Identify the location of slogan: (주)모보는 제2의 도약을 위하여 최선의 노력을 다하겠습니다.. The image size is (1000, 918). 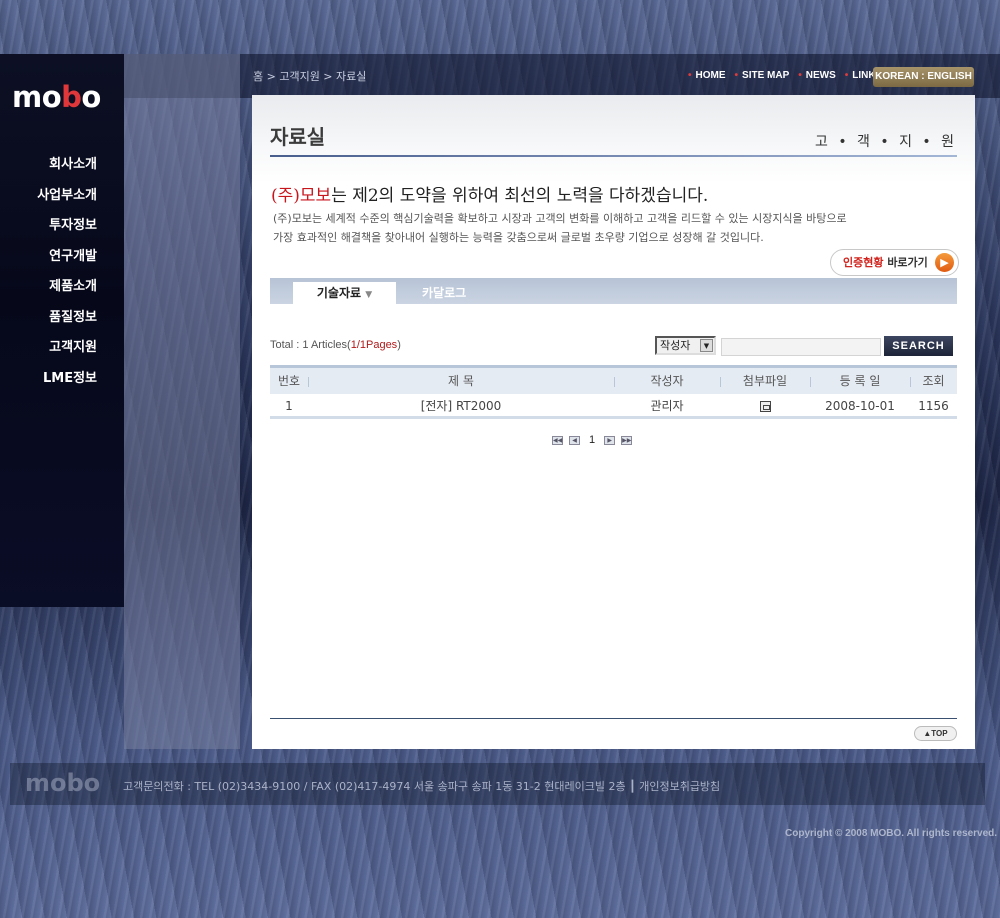
(489, 193).